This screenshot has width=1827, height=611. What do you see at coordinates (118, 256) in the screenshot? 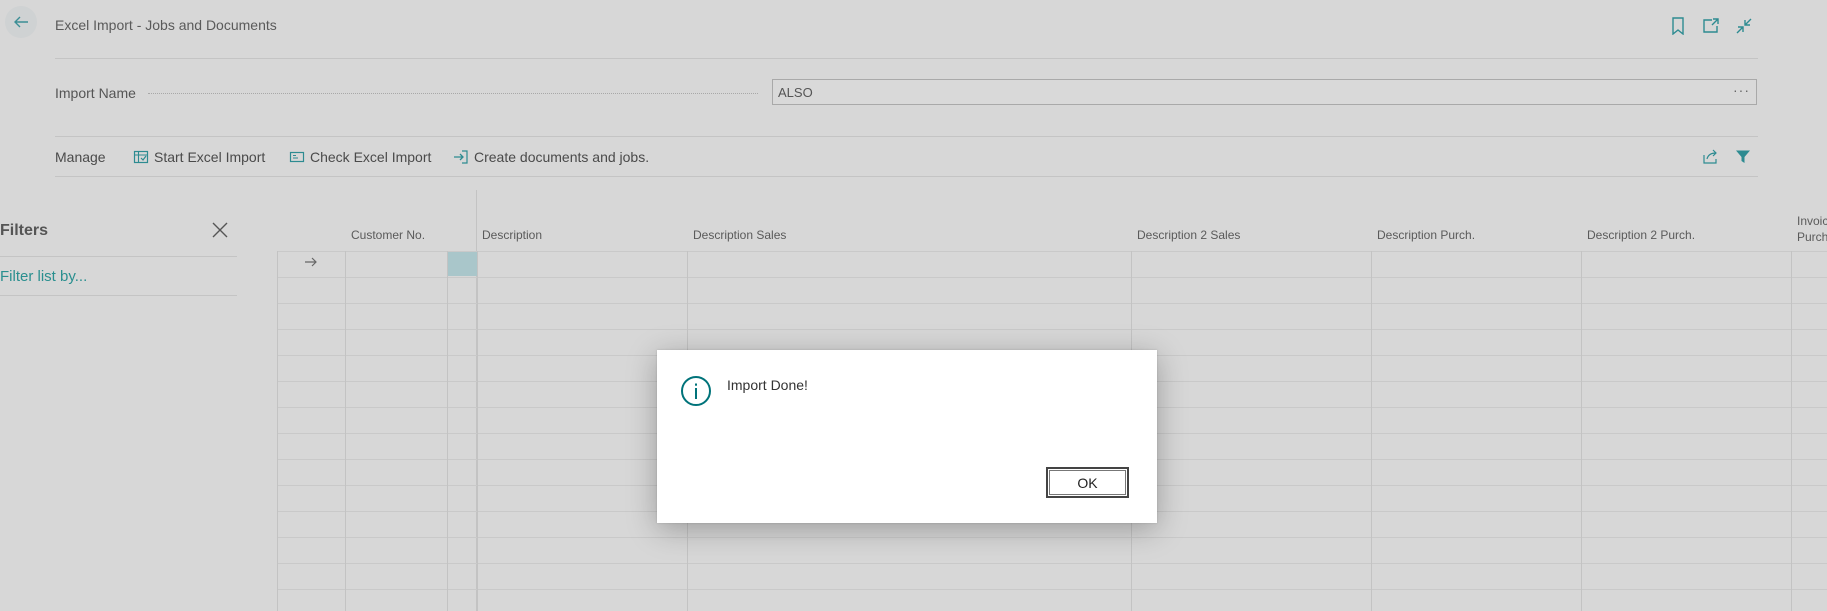
I see `filters-divider-top` at bounding box center [118, 256].